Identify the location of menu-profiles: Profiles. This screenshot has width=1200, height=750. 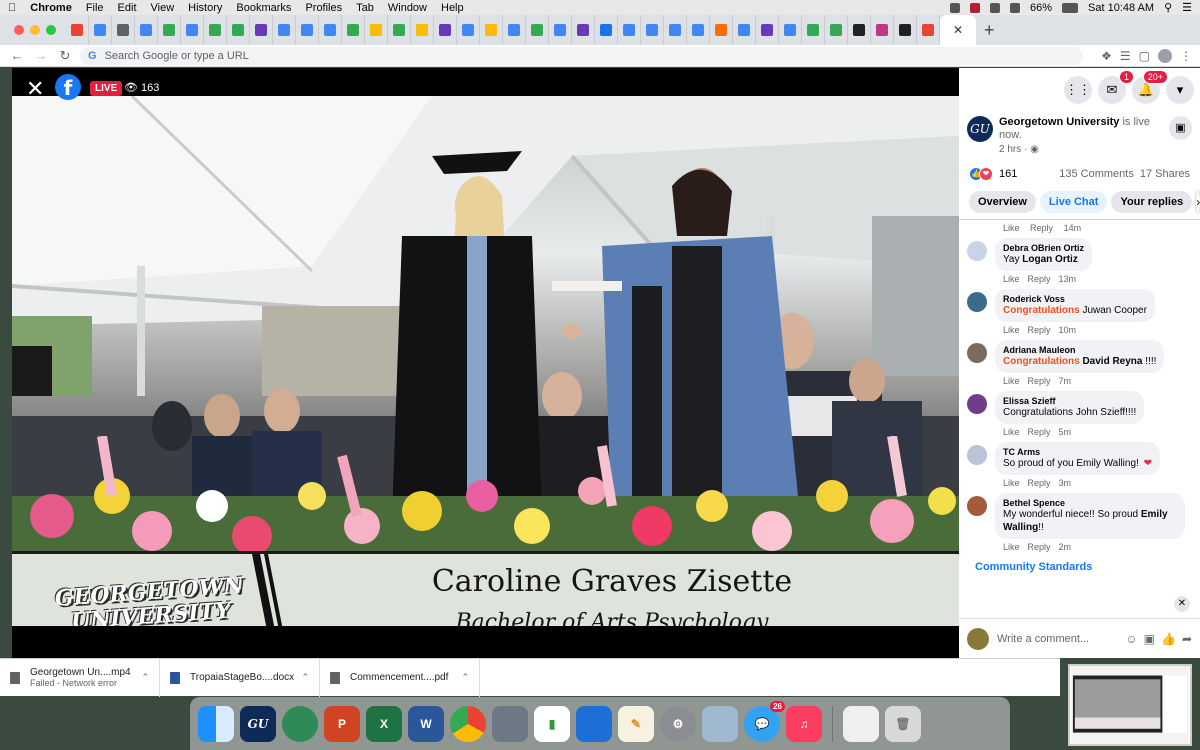
(323, 8).